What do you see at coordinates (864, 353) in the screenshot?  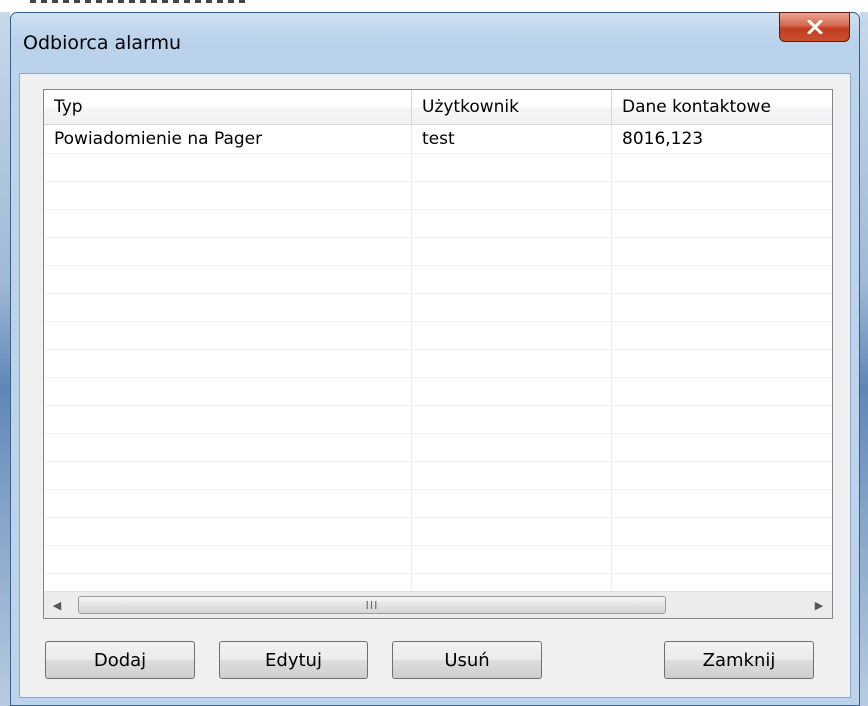 I see `desktop-background-right` at bounding box center [864, 353].